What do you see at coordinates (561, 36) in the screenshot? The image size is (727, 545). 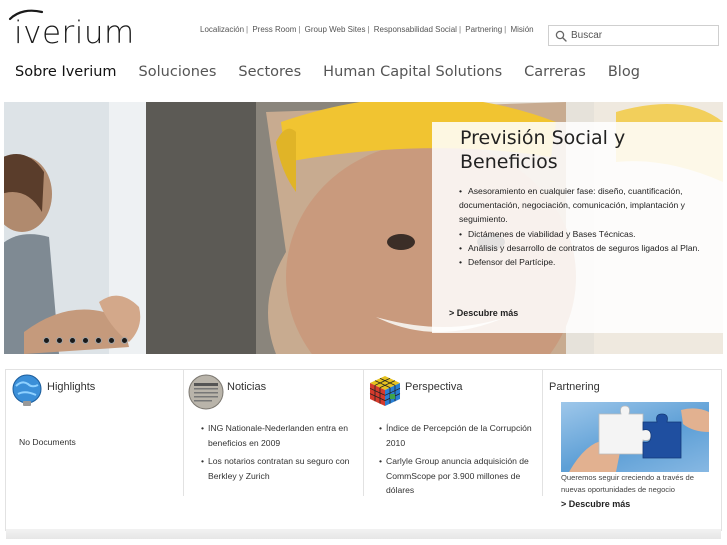 I see `search-icon` at bounding box center [561, 36].